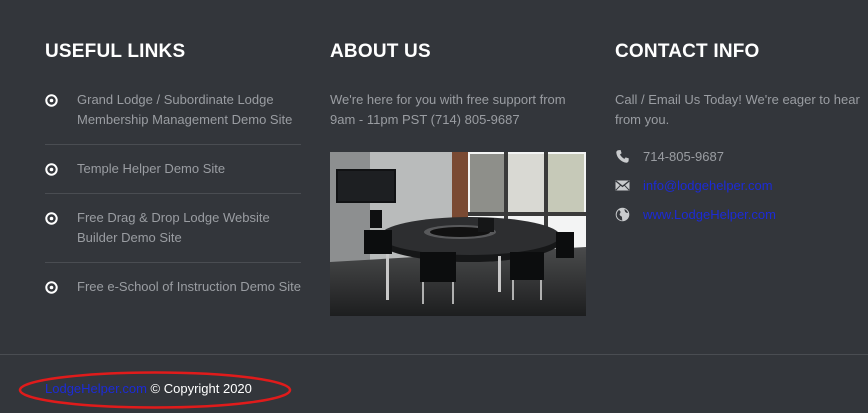 The height and width of the screenshot is (413, 868). What do you see at coordinates (709, 214) in the screenshot?
I see `contact-website-link: www.LodgeHelper.com` at bounding box center [709, 214].